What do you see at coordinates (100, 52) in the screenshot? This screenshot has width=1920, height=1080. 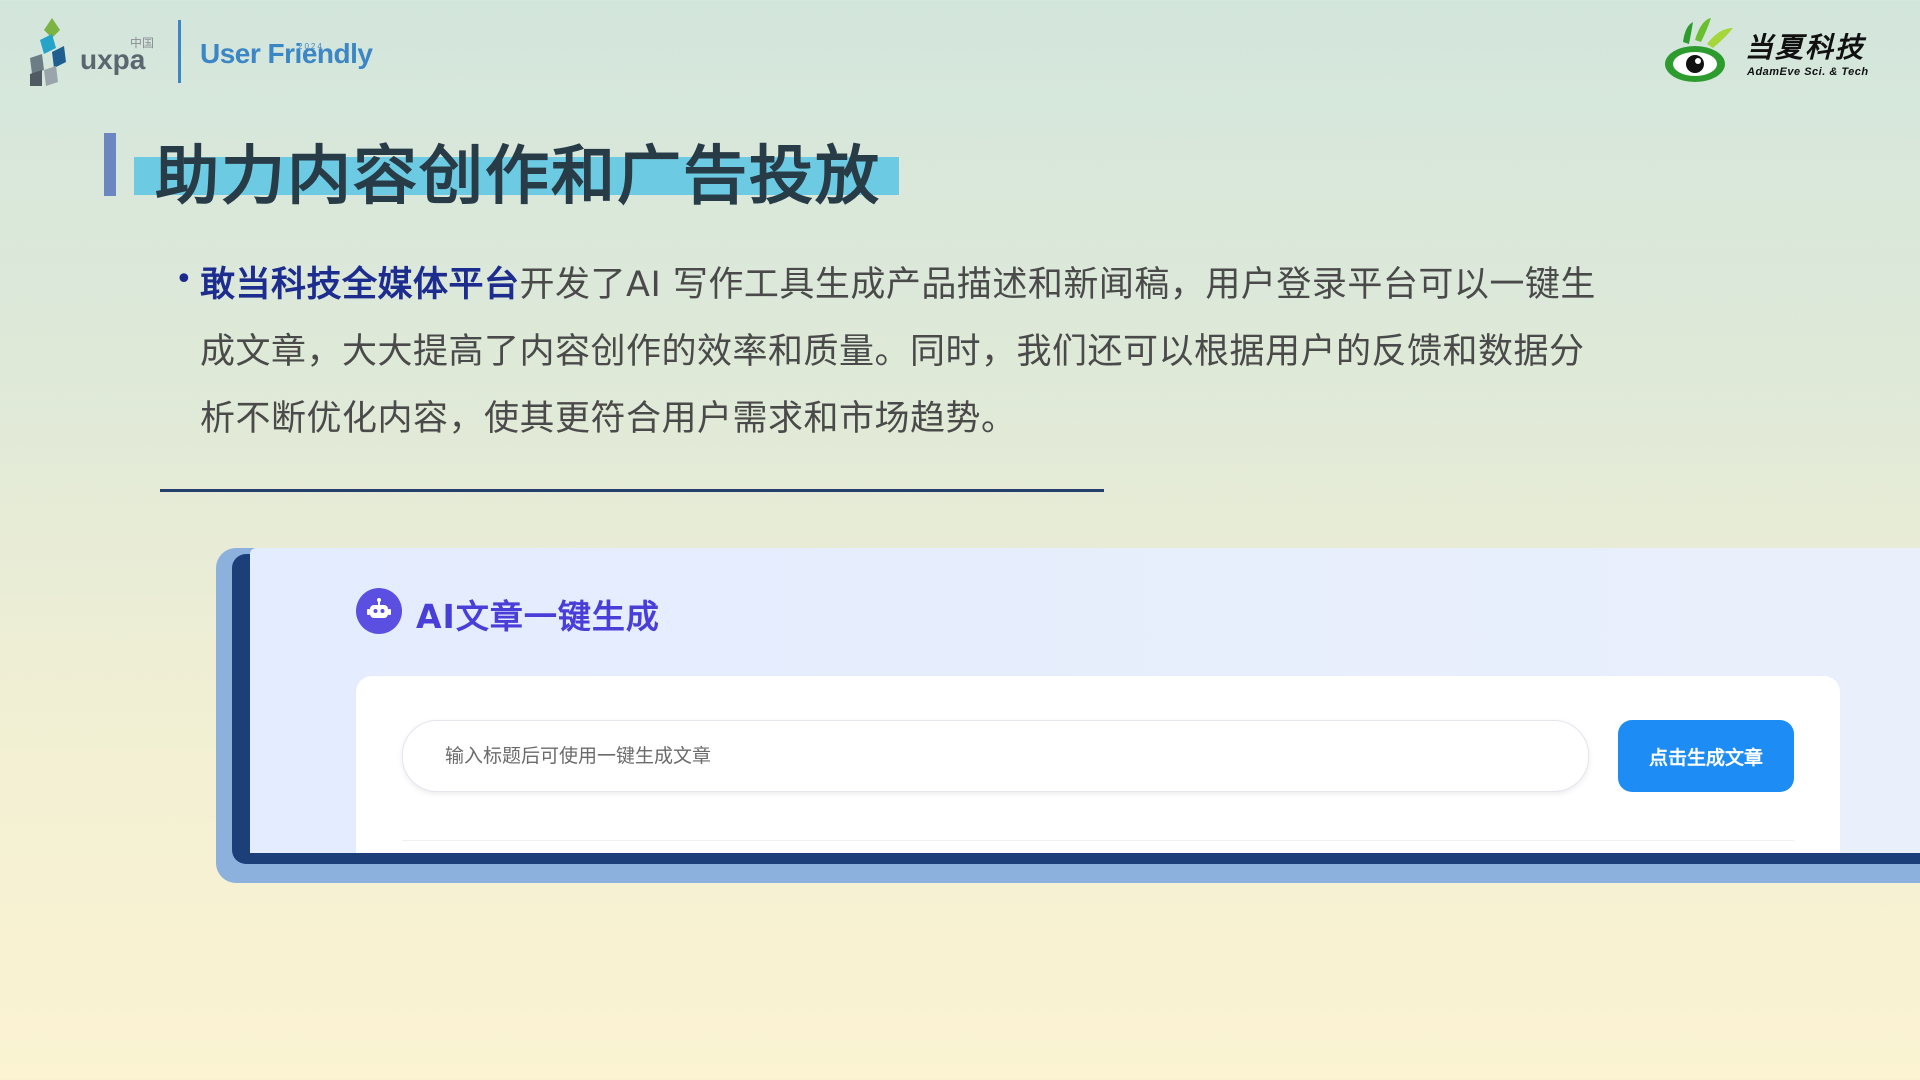 I see `uxpa-logo: uxpa 中国` at bounding box center [100, 52].